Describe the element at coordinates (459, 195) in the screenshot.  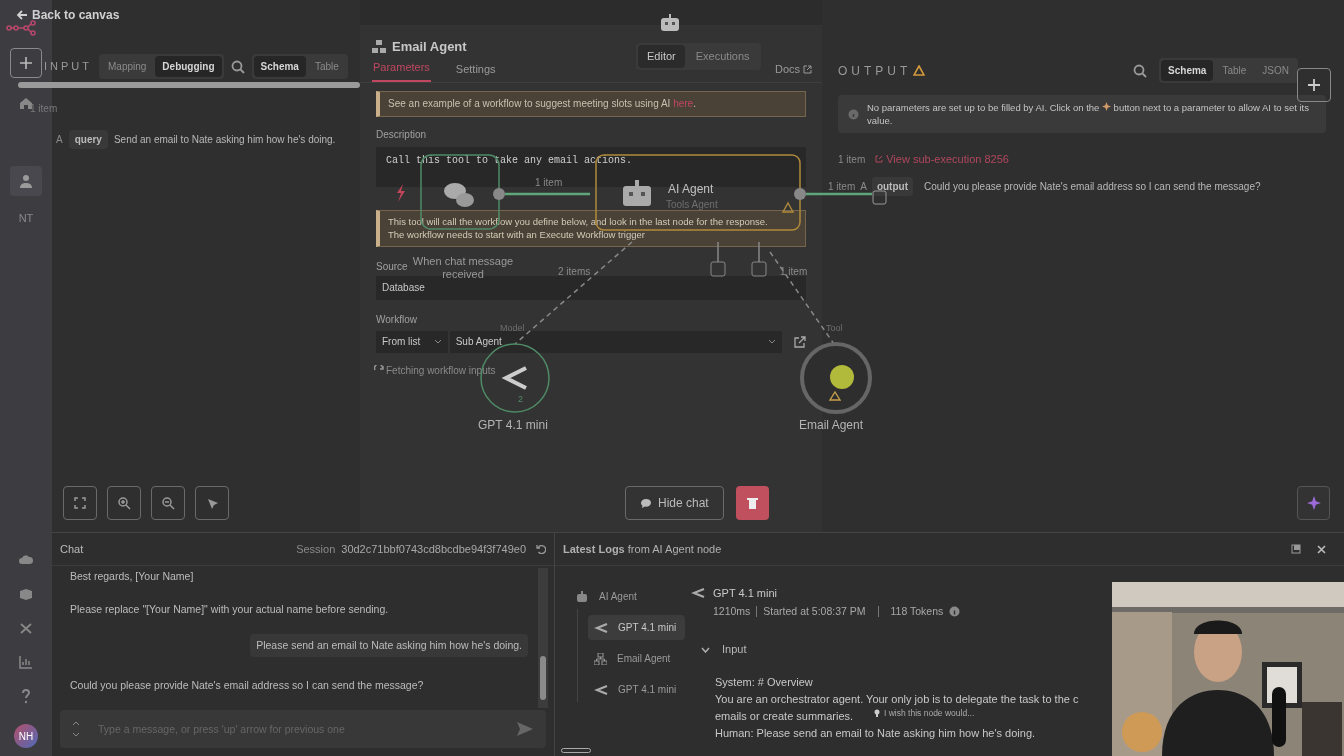
I see `chat-bubbles-icon` at that location.